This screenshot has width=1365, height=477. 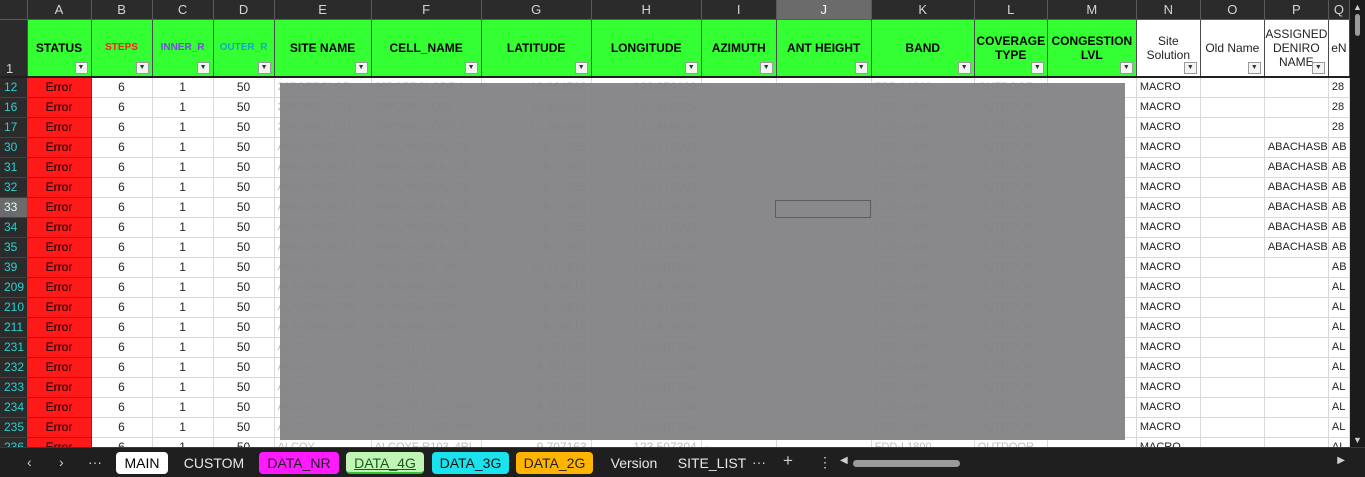 I want to click on row-number: 234, so click(x=14, y=407).